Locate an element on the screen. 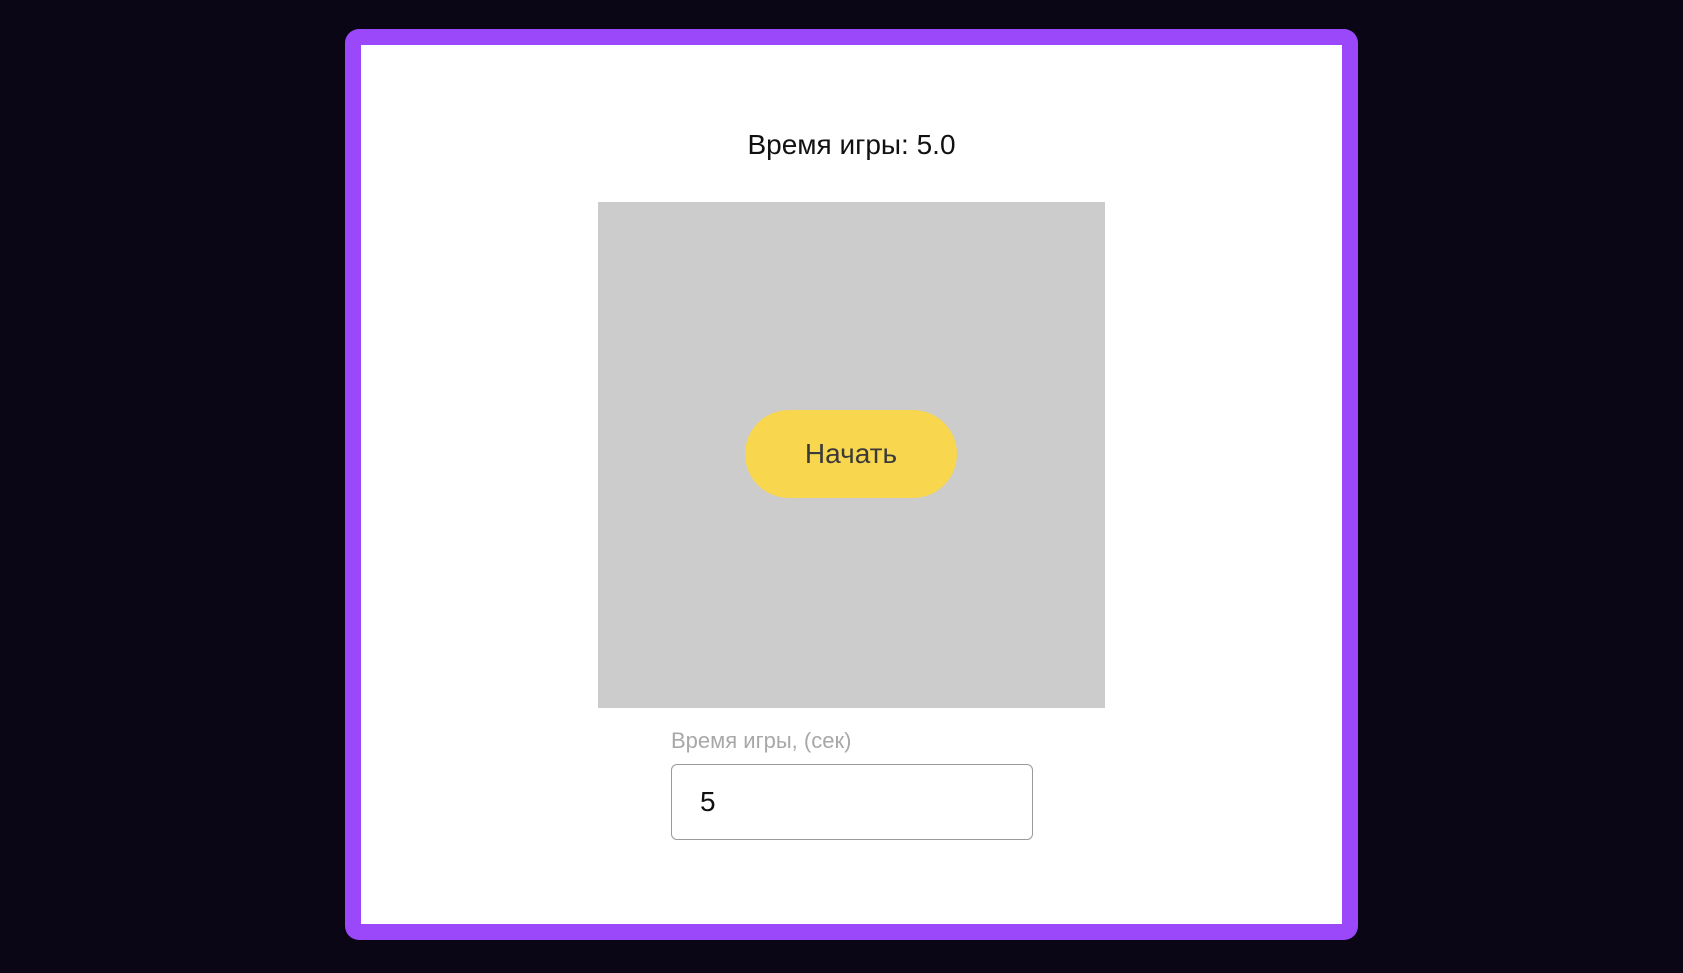  start-button: Начать is located at coordinates (851, 454).